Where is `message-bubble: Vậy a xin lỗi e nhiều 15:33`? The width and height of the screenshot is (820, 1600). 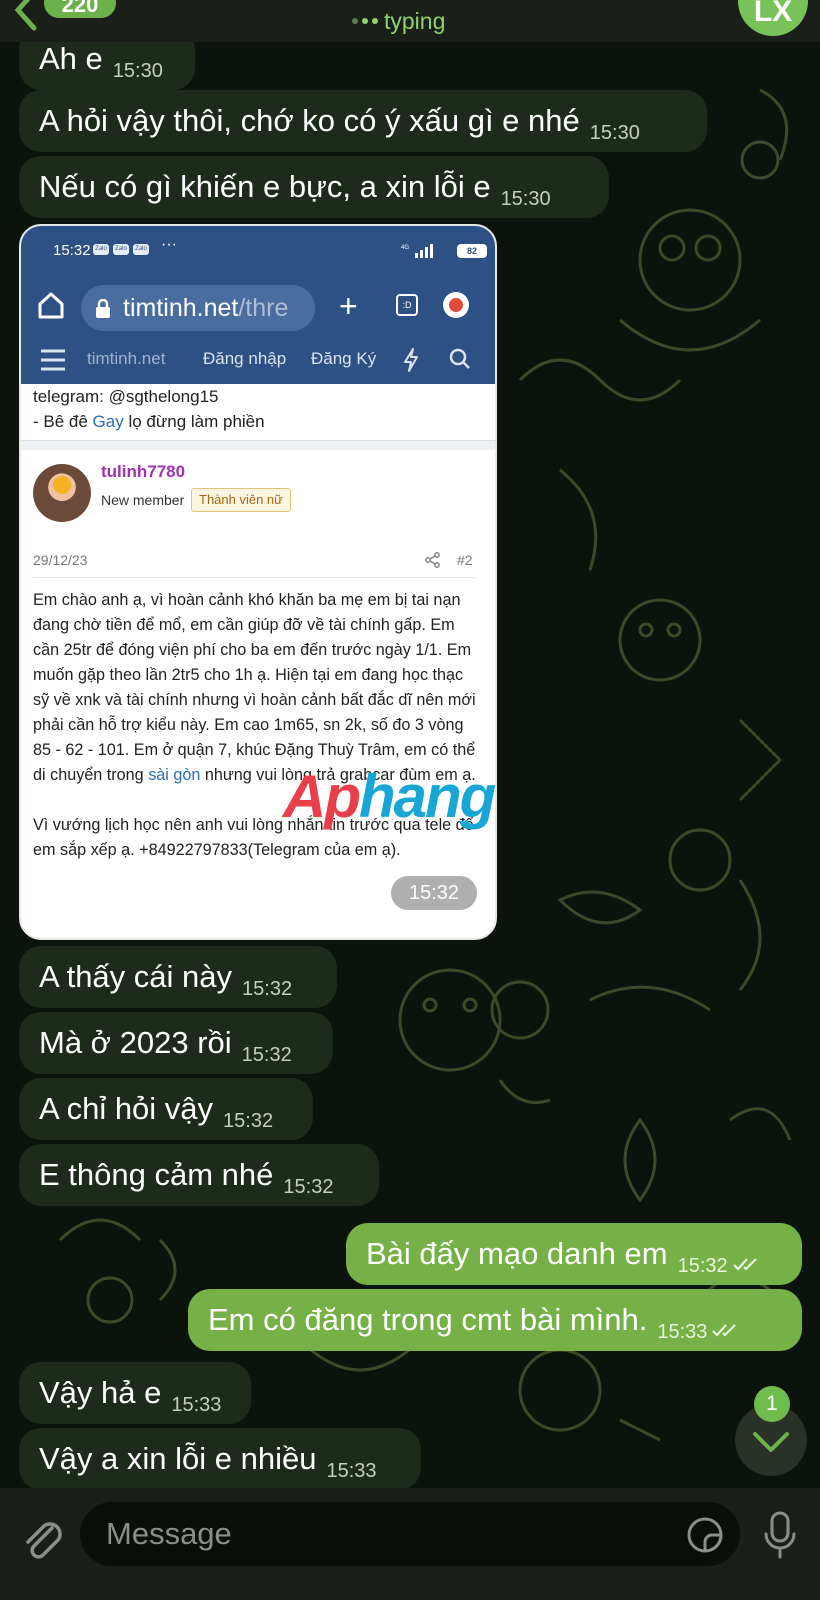 message-bubble: Vậy a xin lỗi e nhiều 15:33 is located at coordinates (220, 1459).